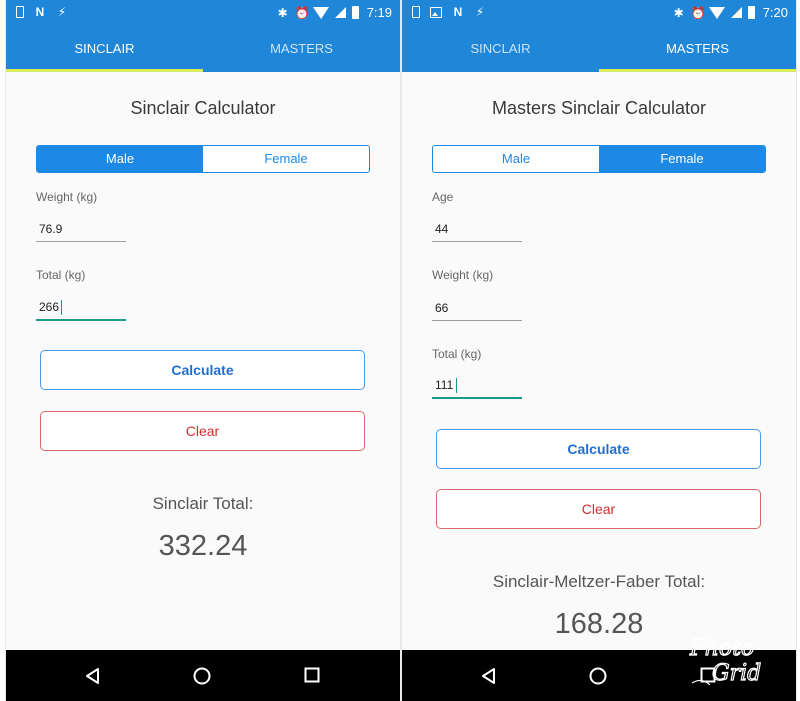 This screenshot has height=701, width=800. I want to click on status-time: 7:19, so click(379, 12).